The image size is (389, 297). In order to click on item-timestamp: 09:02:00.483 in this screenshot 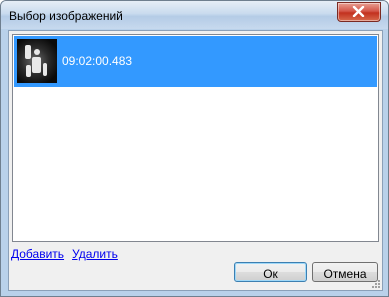, I will do `click(97, 61)`.